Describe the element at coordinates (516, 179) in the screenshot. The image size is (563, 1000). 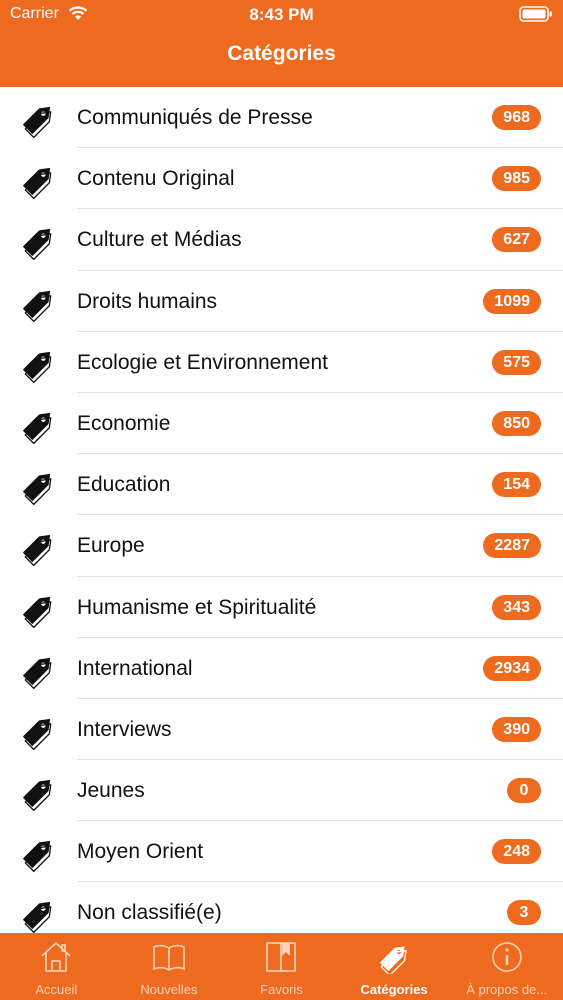
I see `count-badge: 985` at that location.